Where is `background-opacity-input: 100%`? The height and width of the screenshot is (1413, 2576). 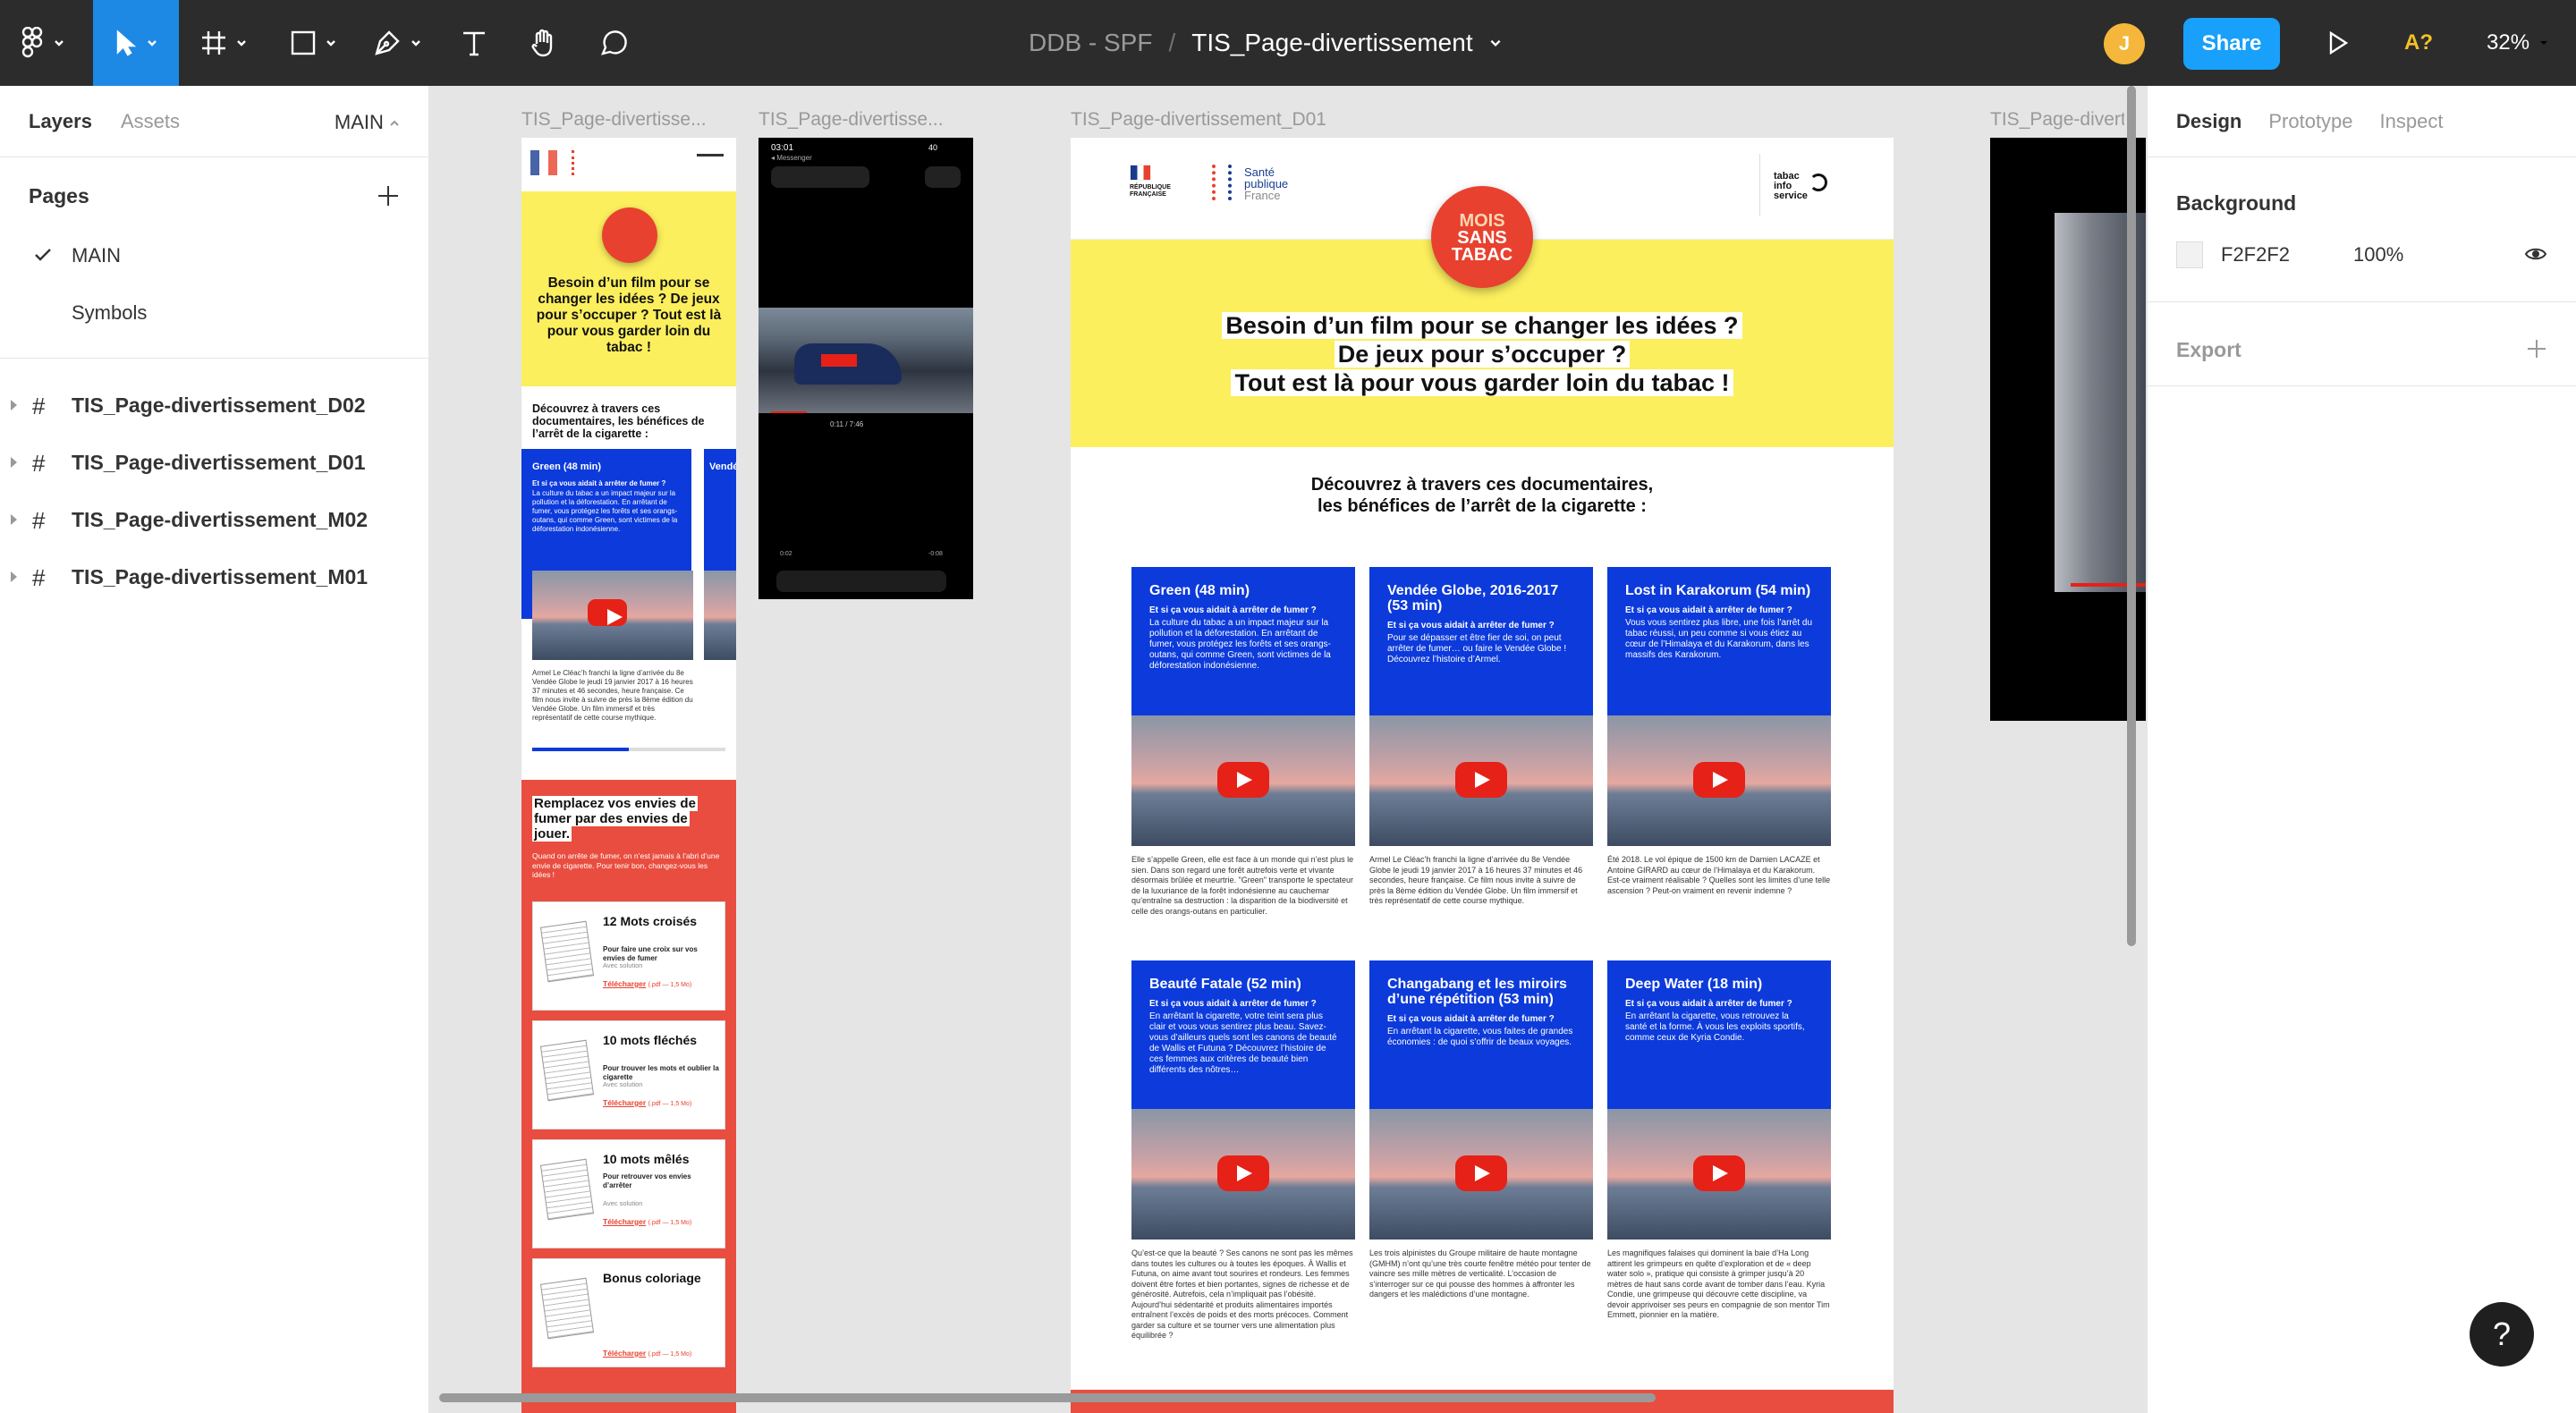 background-opacity-input: 100% is located at coordinates (2378, 255).